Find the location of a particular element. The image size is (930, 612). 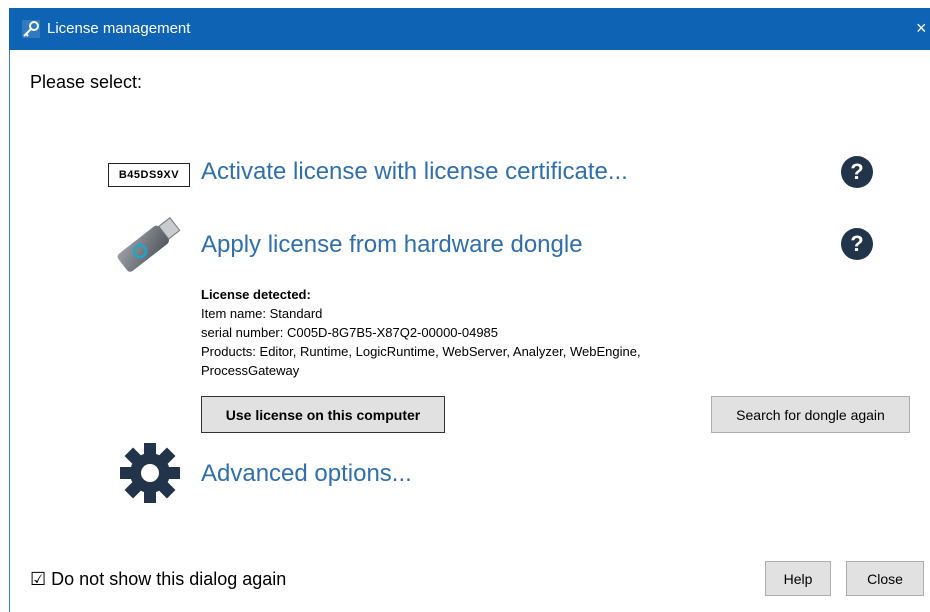

dont-show-checkbox: ☑ Do not show this dialog again is located at coordinates (158, 579).